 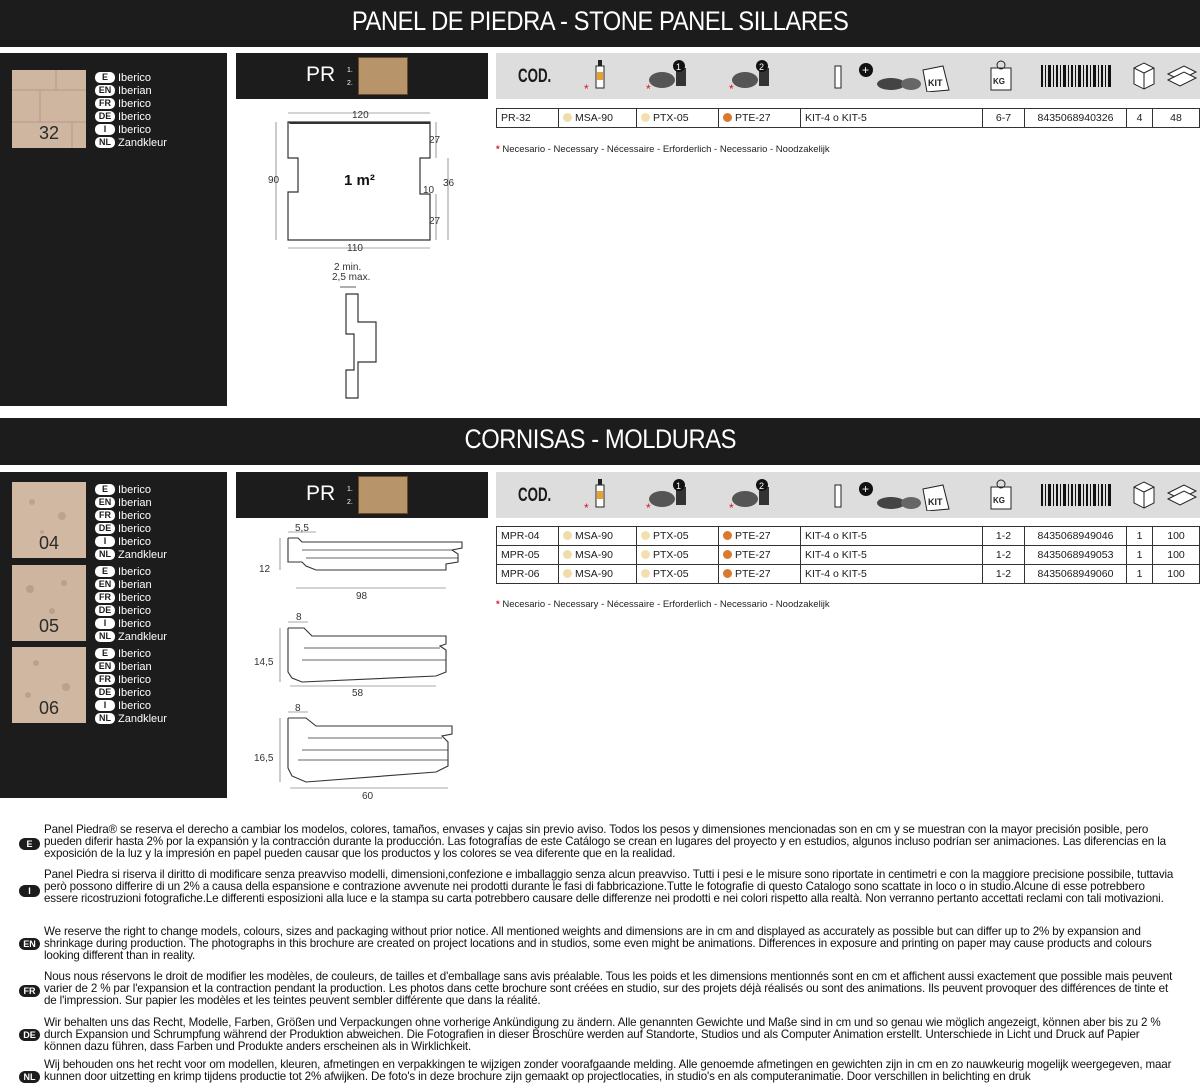 I want to click on swatch-number: 06, so click(x=49, y=708).